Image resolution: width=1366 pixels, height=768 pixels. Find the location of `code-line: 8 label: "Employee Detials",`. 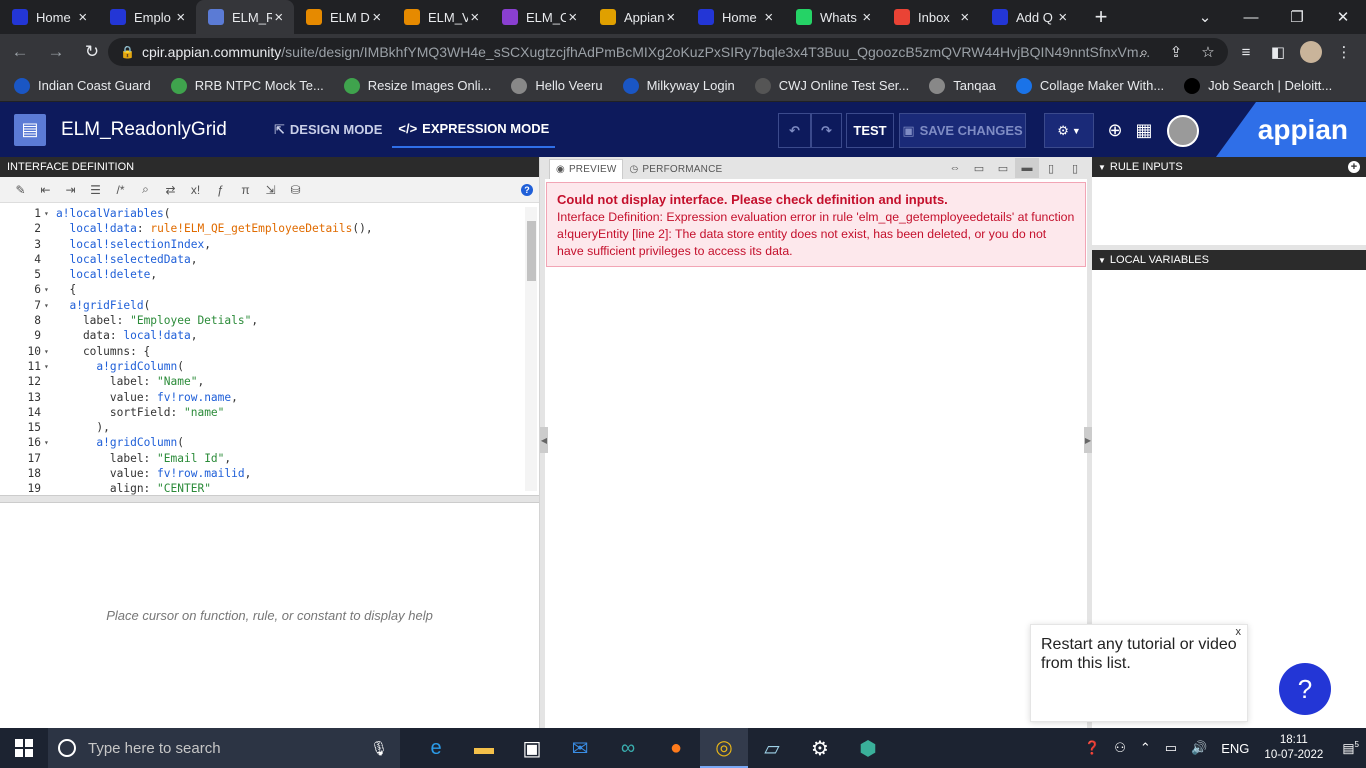

code-line: 8 label: "Employee Detials", is located at coordinates (269, 320).